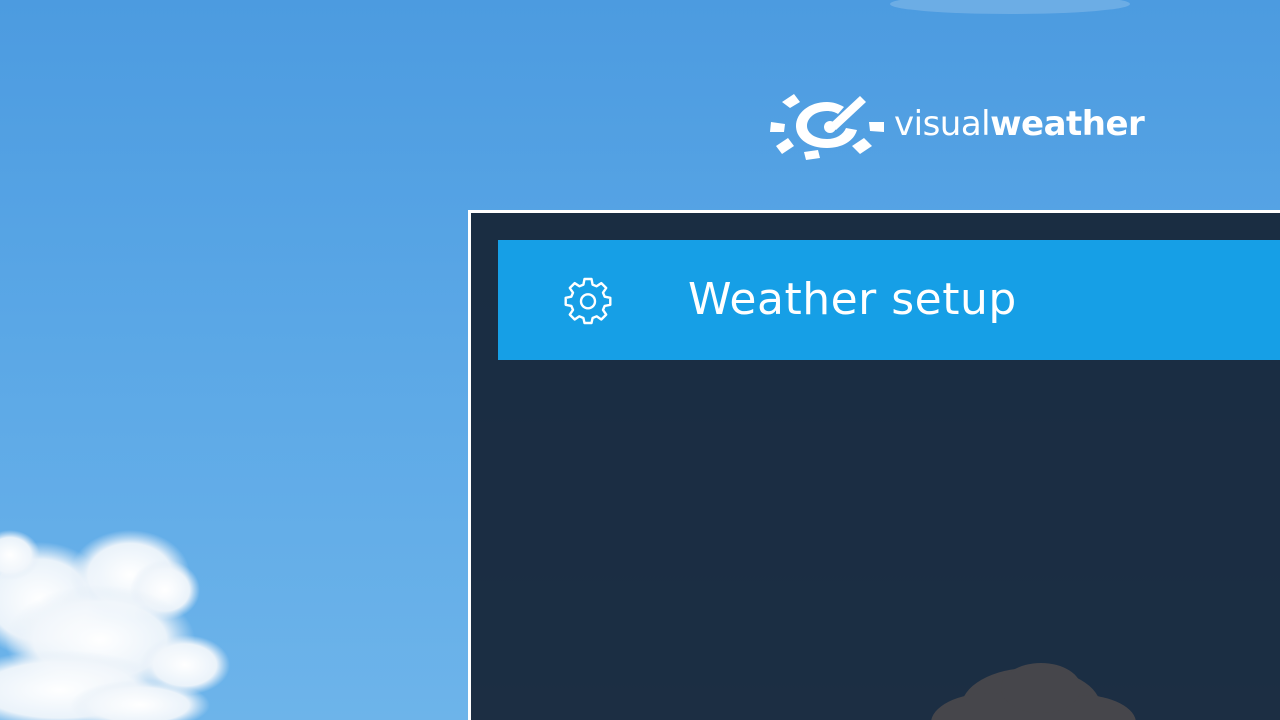 Image resolution: width=1280 pixels, height=720 pixels. Describe the element at coordinates (852, 299) in the screenshot. I see `dialog-title: Weather setup` at that location.